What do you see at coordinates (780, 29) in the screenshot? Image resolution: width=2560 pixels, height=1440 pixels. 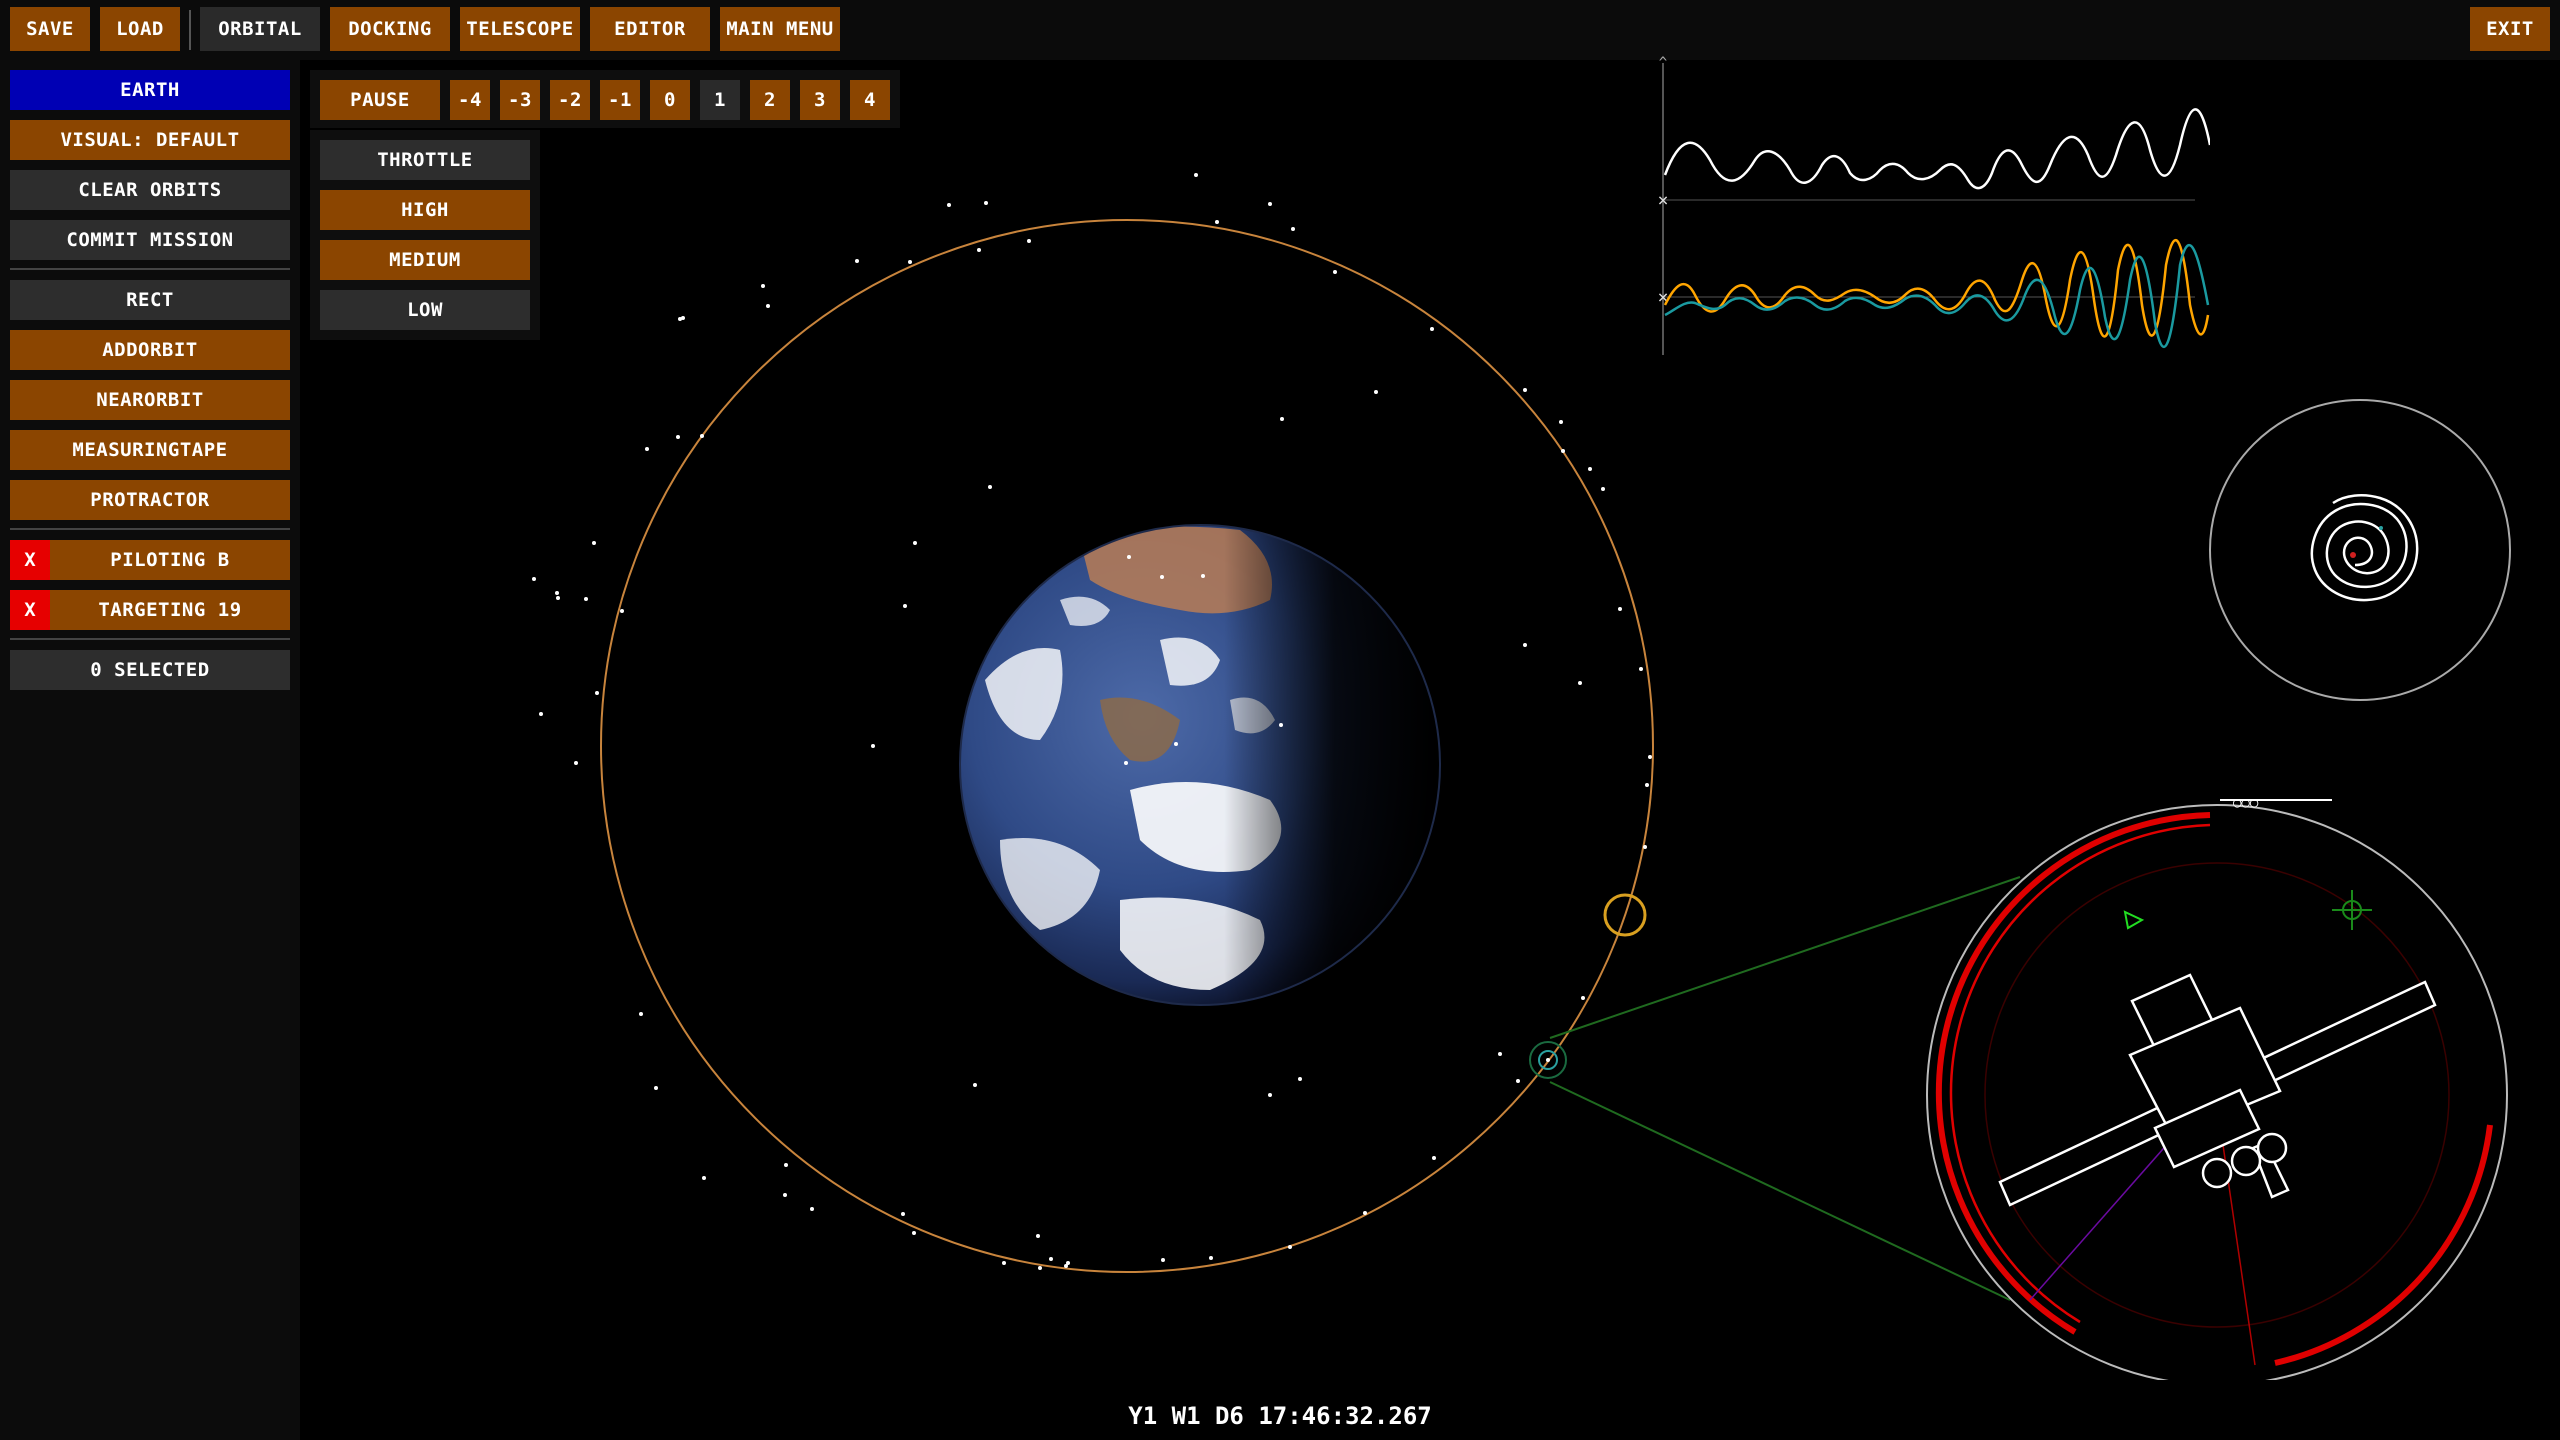 I see `tab-main-menu: MAIN MENU` at bounding box center [780, 29].